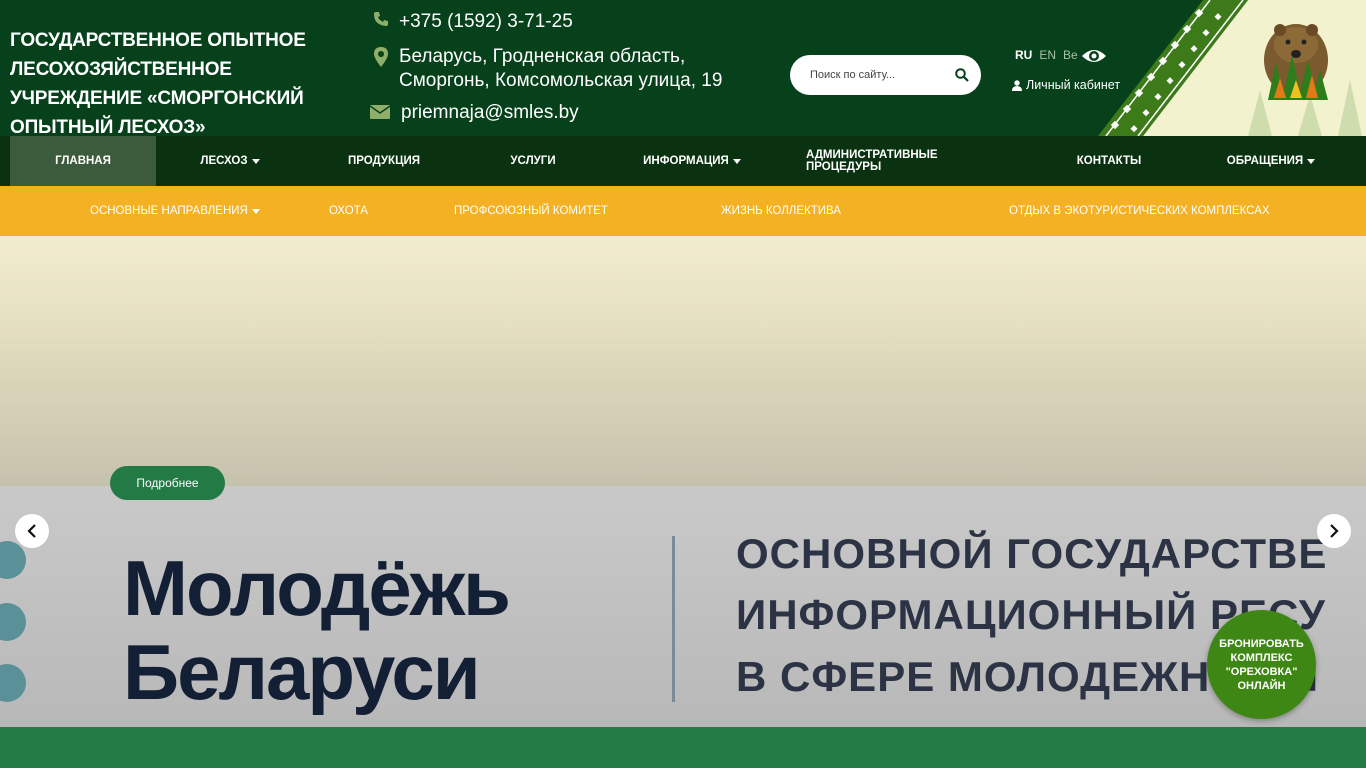 The width and height of the screenshot is (1366, 768). Describe the element at coordinates (1017, 85) in the screenshot. I see `user-icon` at that location.